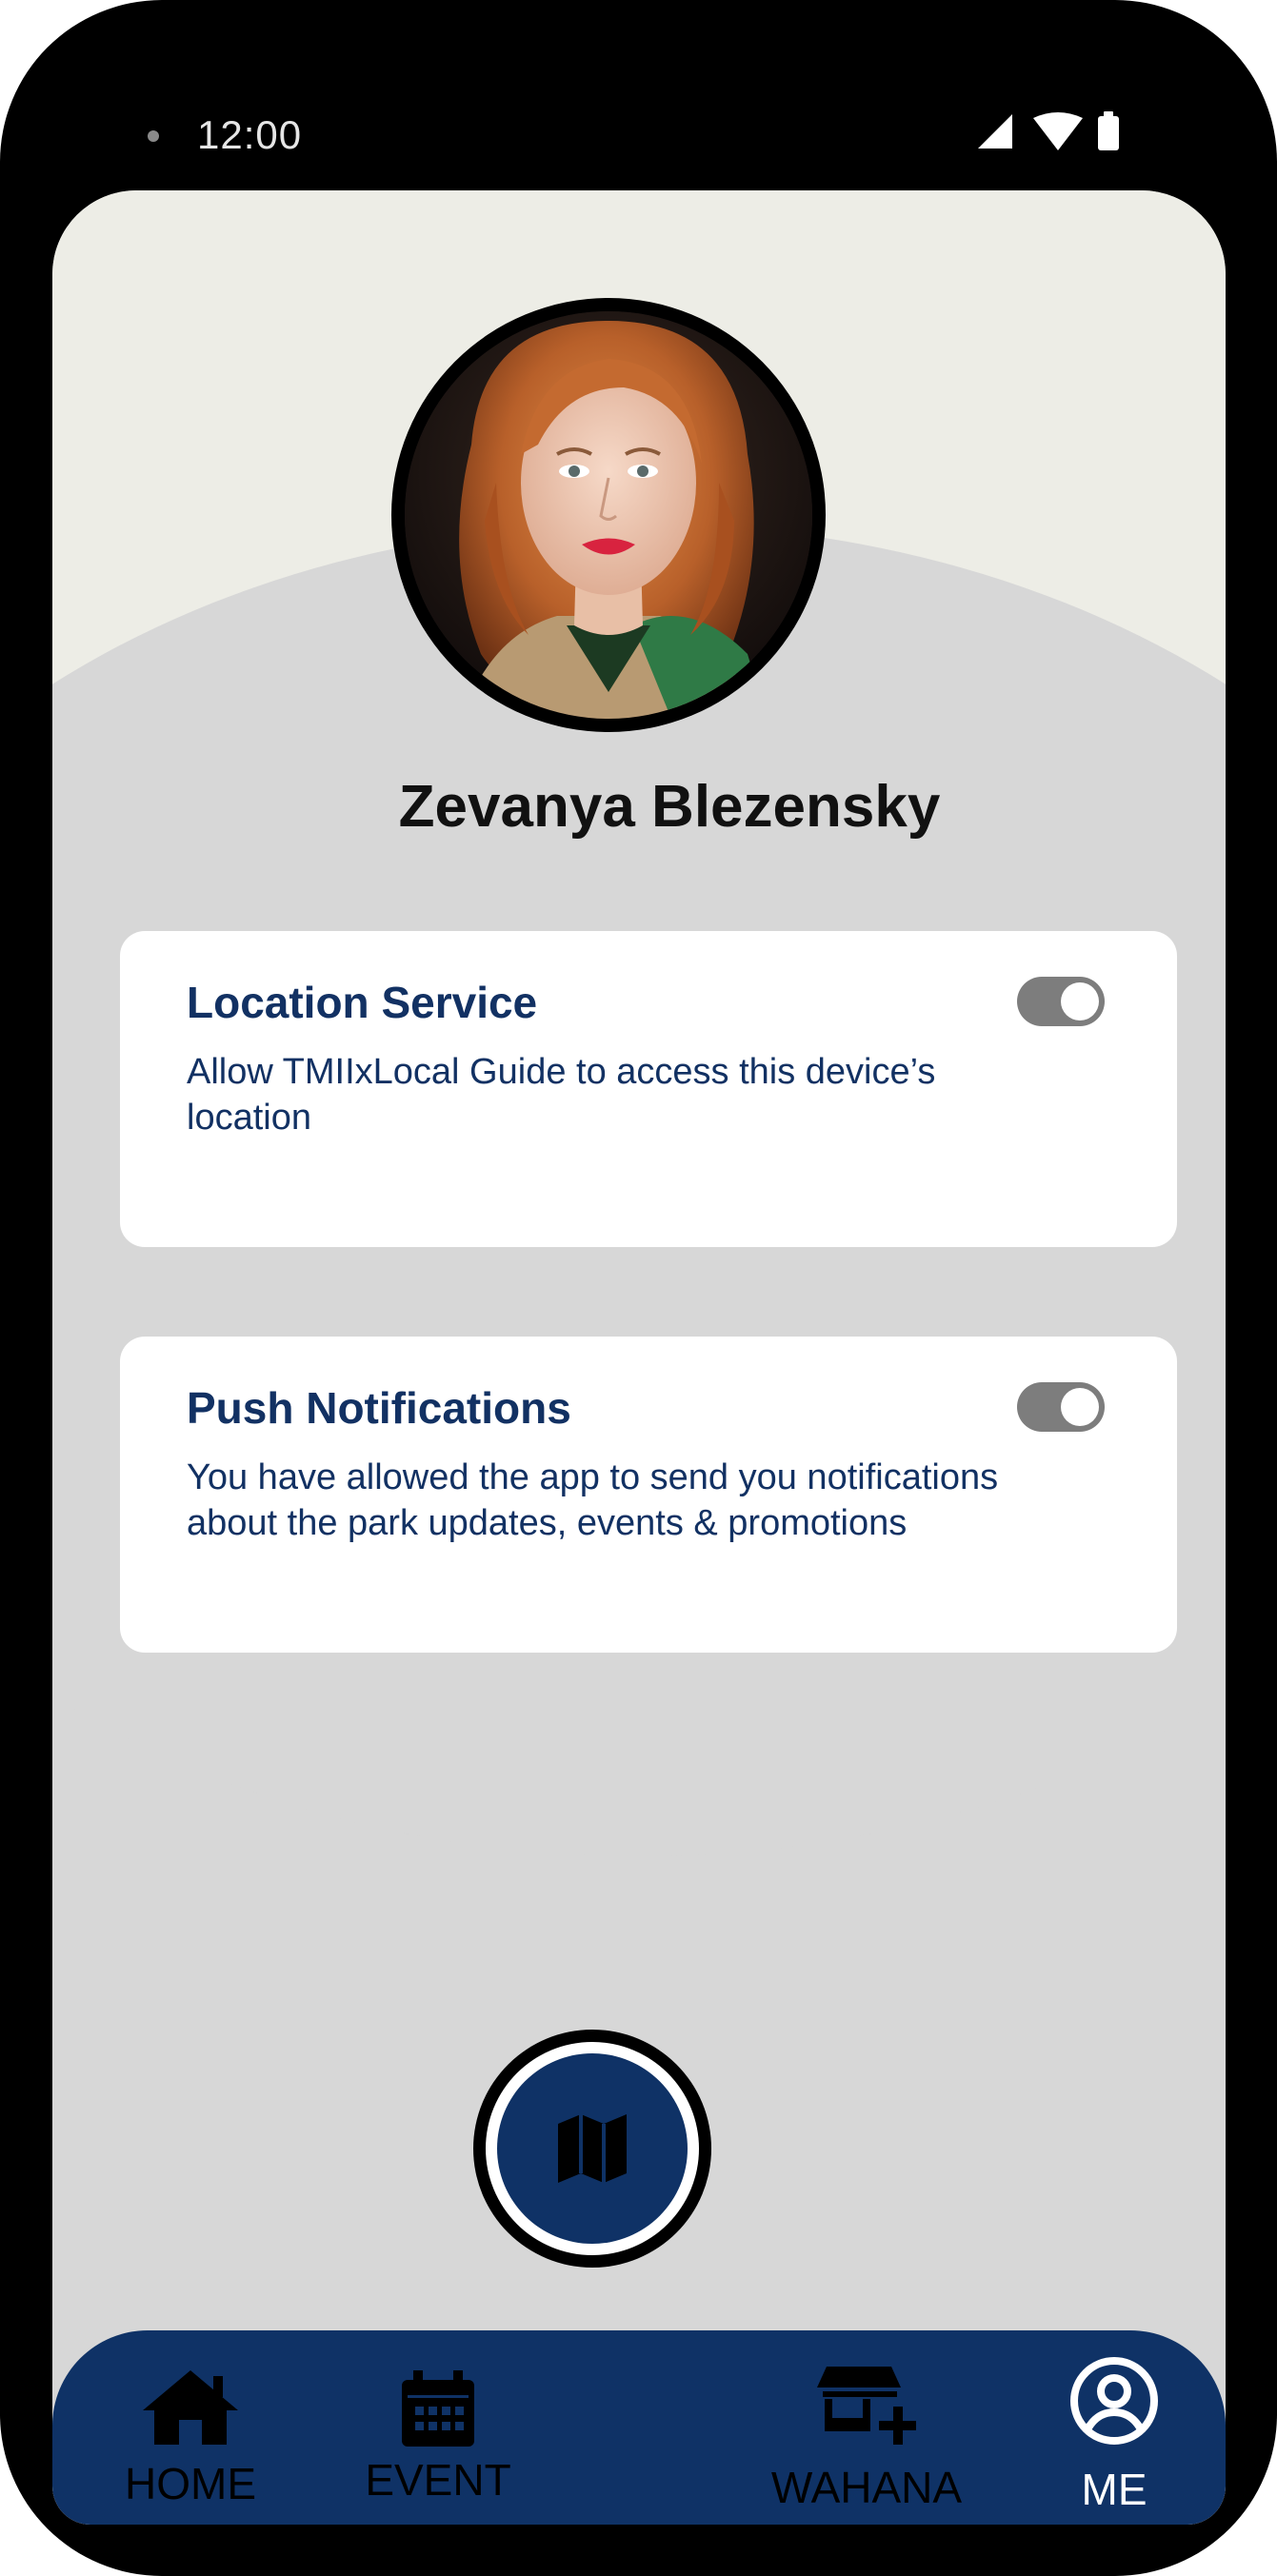 The width and height of the screenshot is (1277, 2576). Describe the element at coordinates (1058, 131) in the screenshot. I see `wifi-icon` at that location.